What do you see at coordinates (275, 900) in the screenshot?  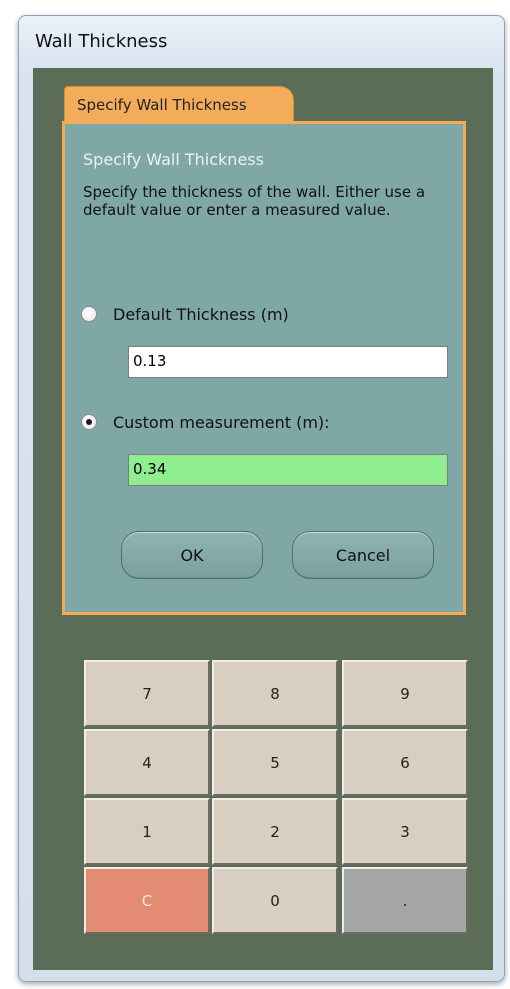 I see `key-0: 0` at bounding box center [275, 900].